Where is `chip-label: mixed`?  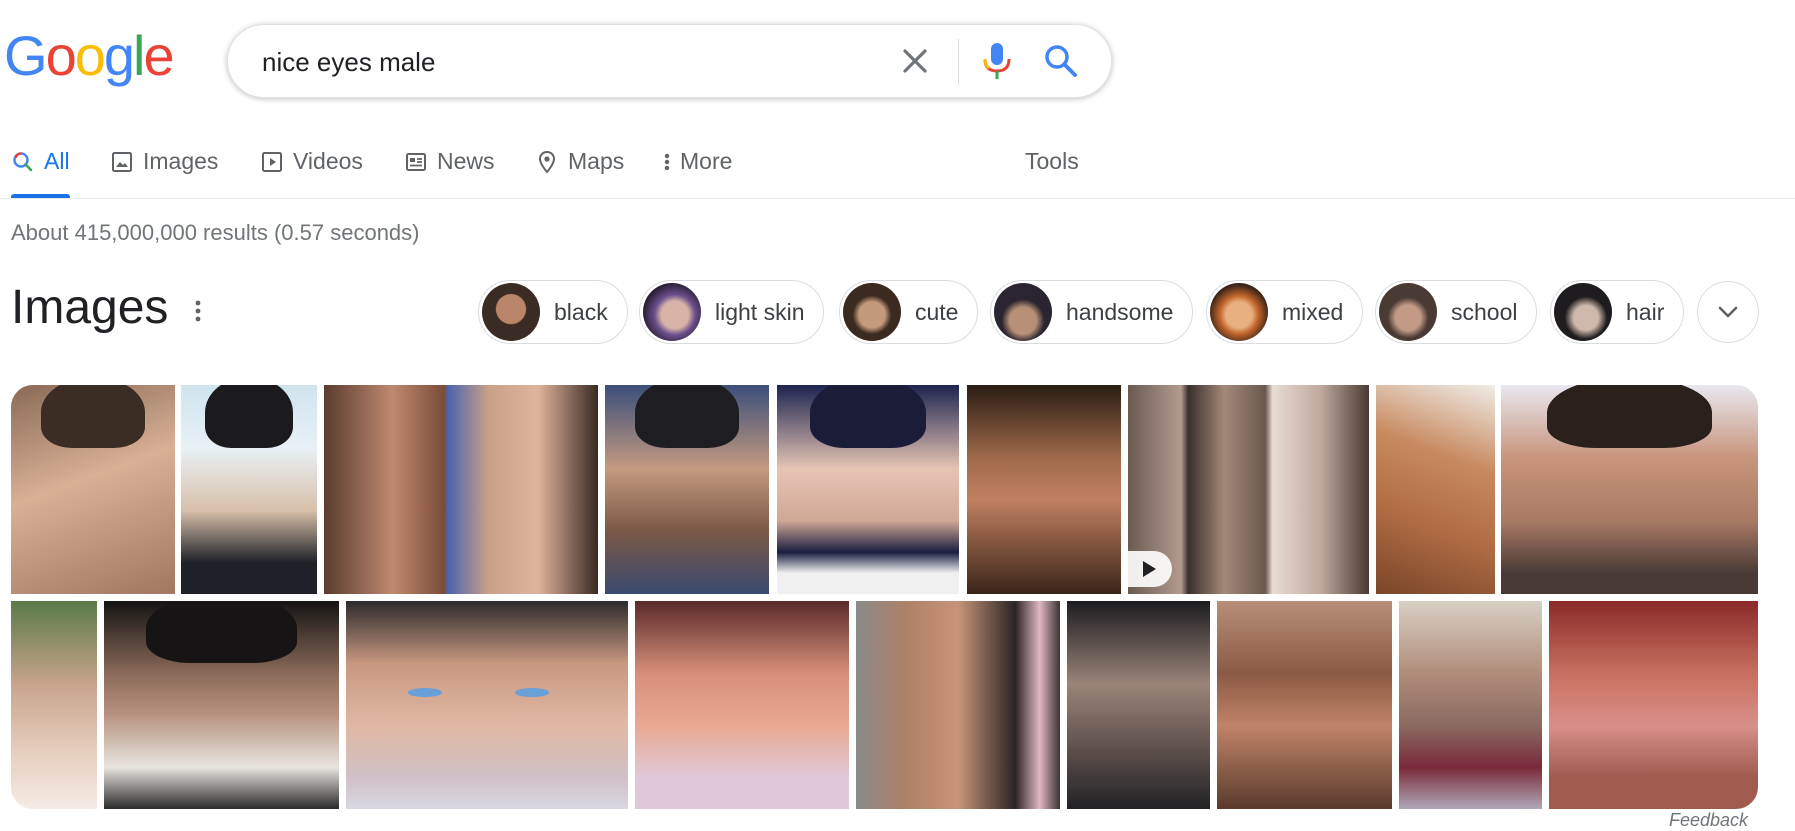 chip-label: mixed is located at coordinates (1313, 311).